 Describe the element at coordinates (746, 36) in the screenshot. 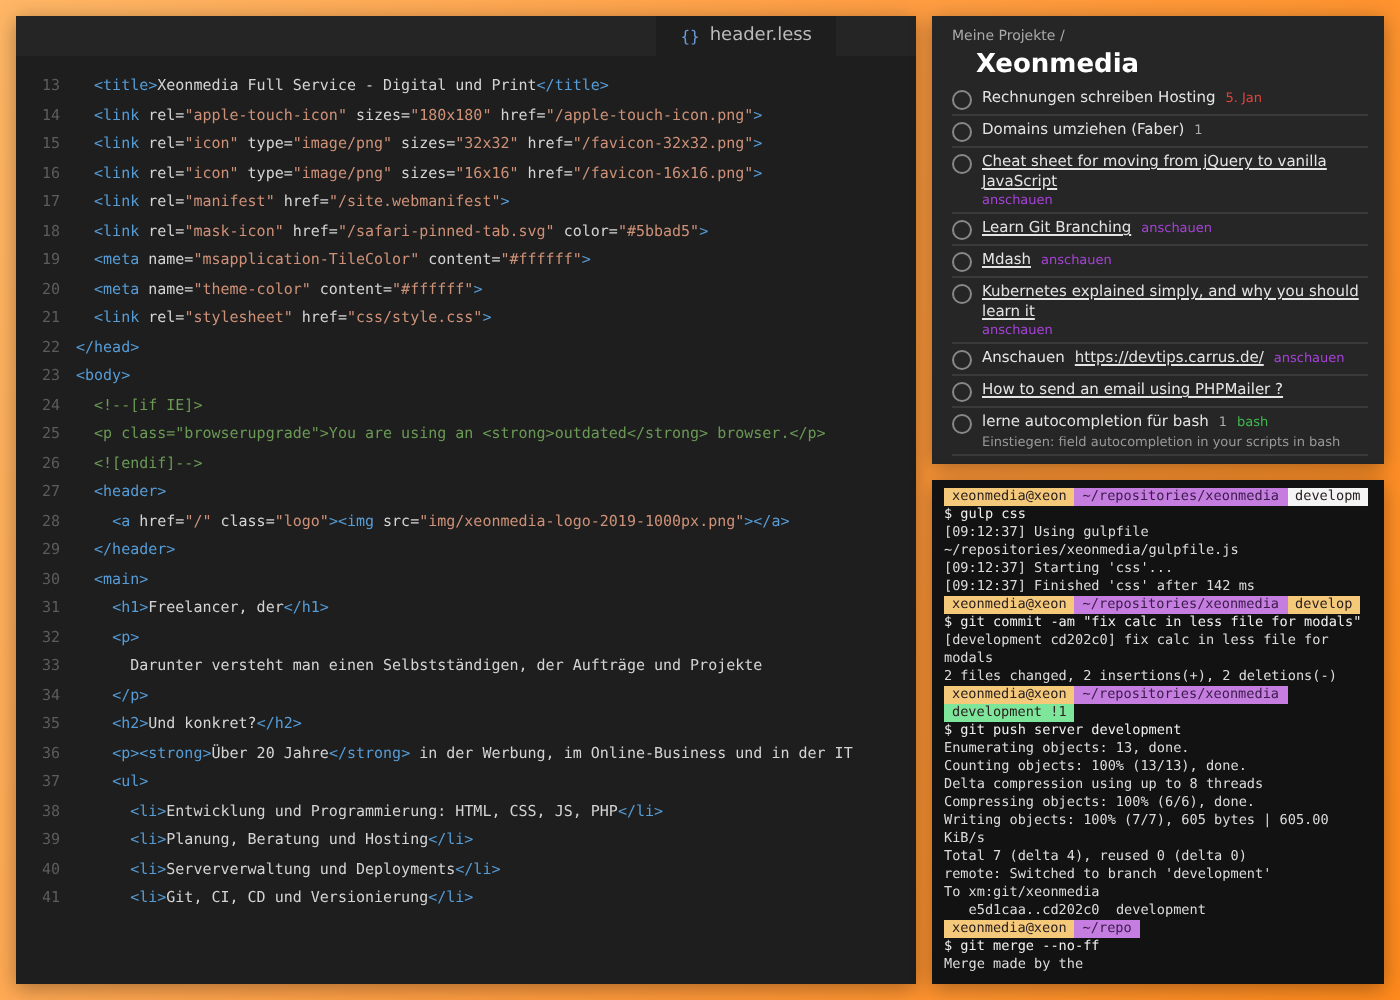

I see `file-tab: {} header.less` at that location.